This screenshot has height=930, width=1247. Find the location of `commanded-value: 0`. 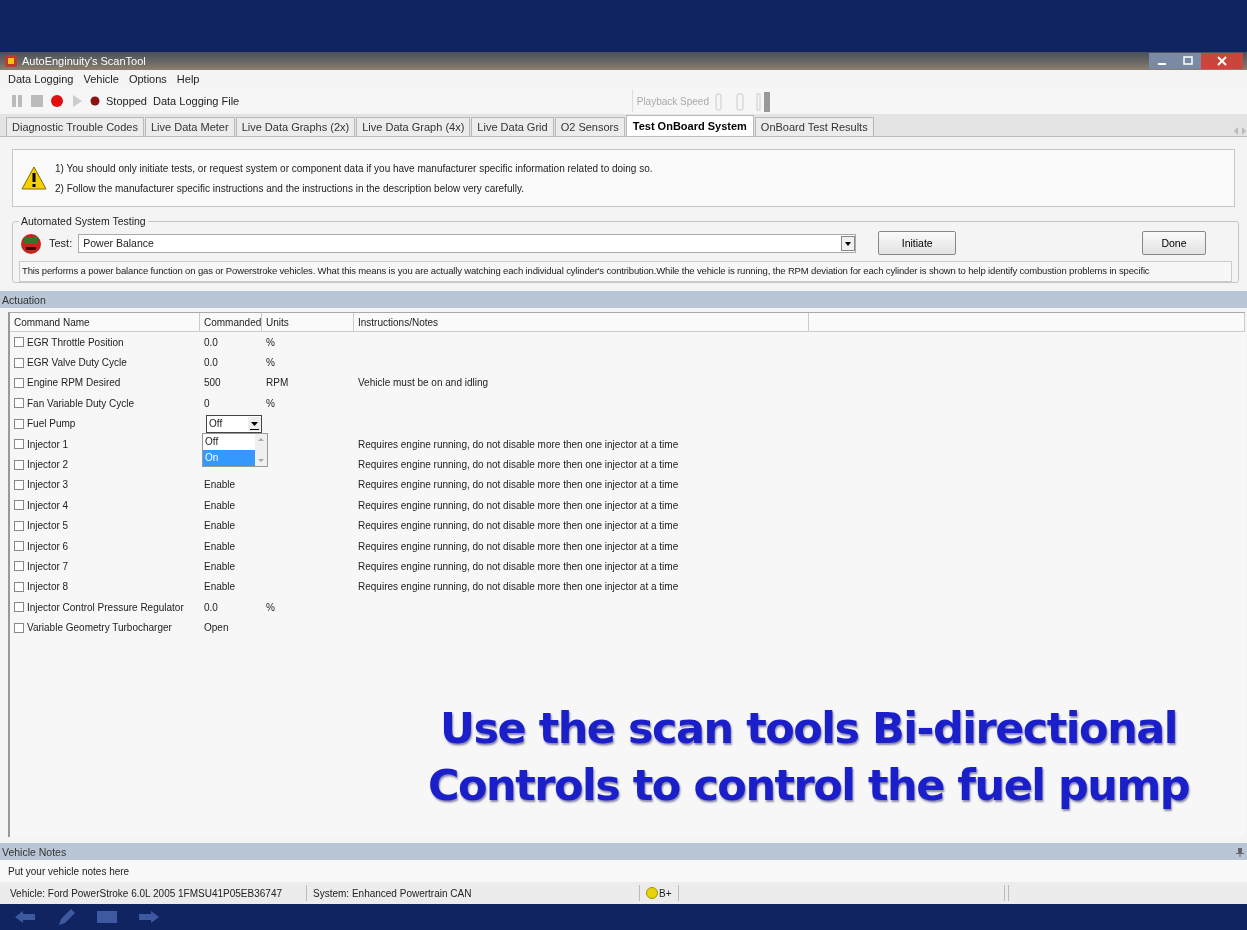

commanded-value: 0 is located at coordinates (207, 403).